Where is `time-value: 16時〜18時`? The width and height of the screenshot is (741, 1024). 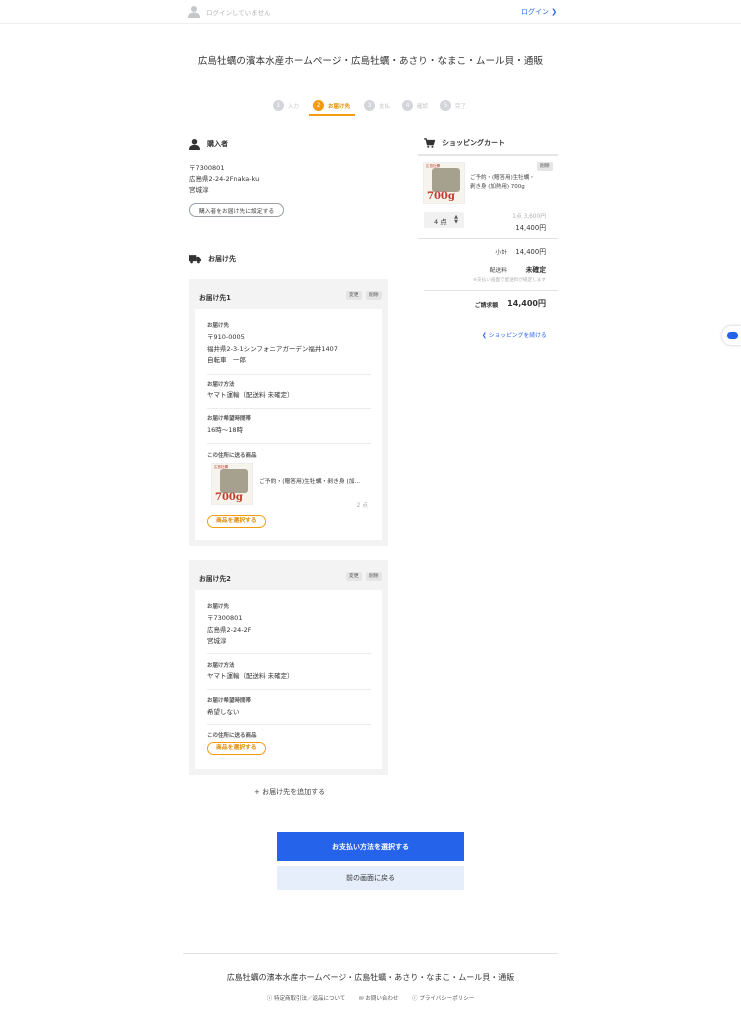
time-value: 16時〜18時 is located at coordinates (225, 430).